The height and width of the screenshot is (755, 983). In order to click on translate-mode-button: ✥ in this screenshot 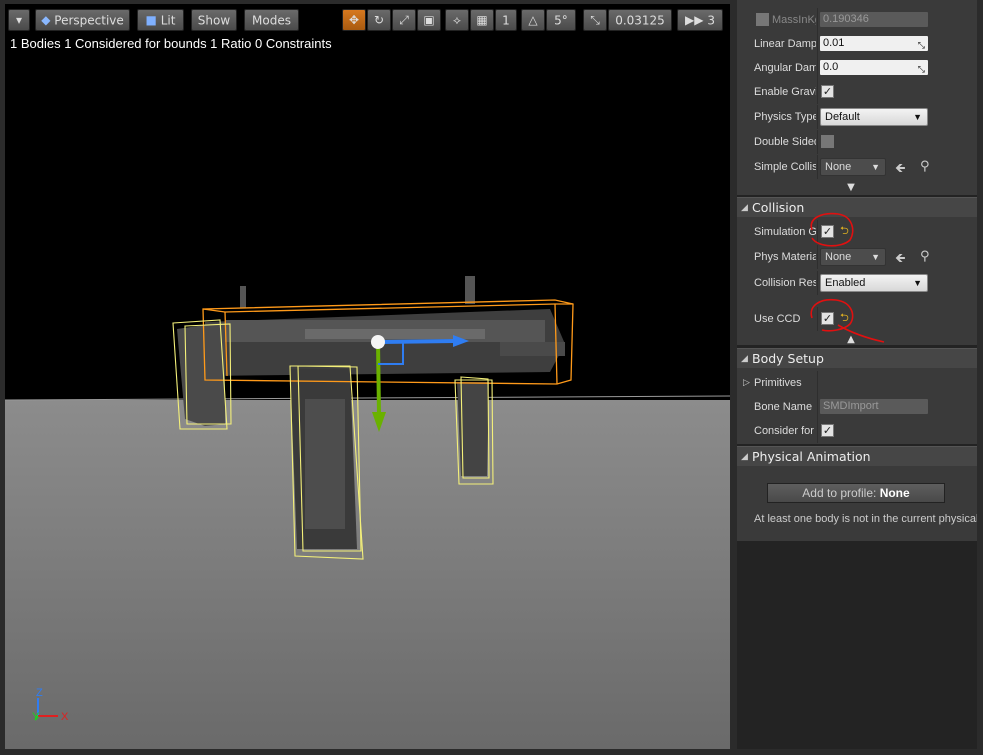, I will do `click(354, 20)`.